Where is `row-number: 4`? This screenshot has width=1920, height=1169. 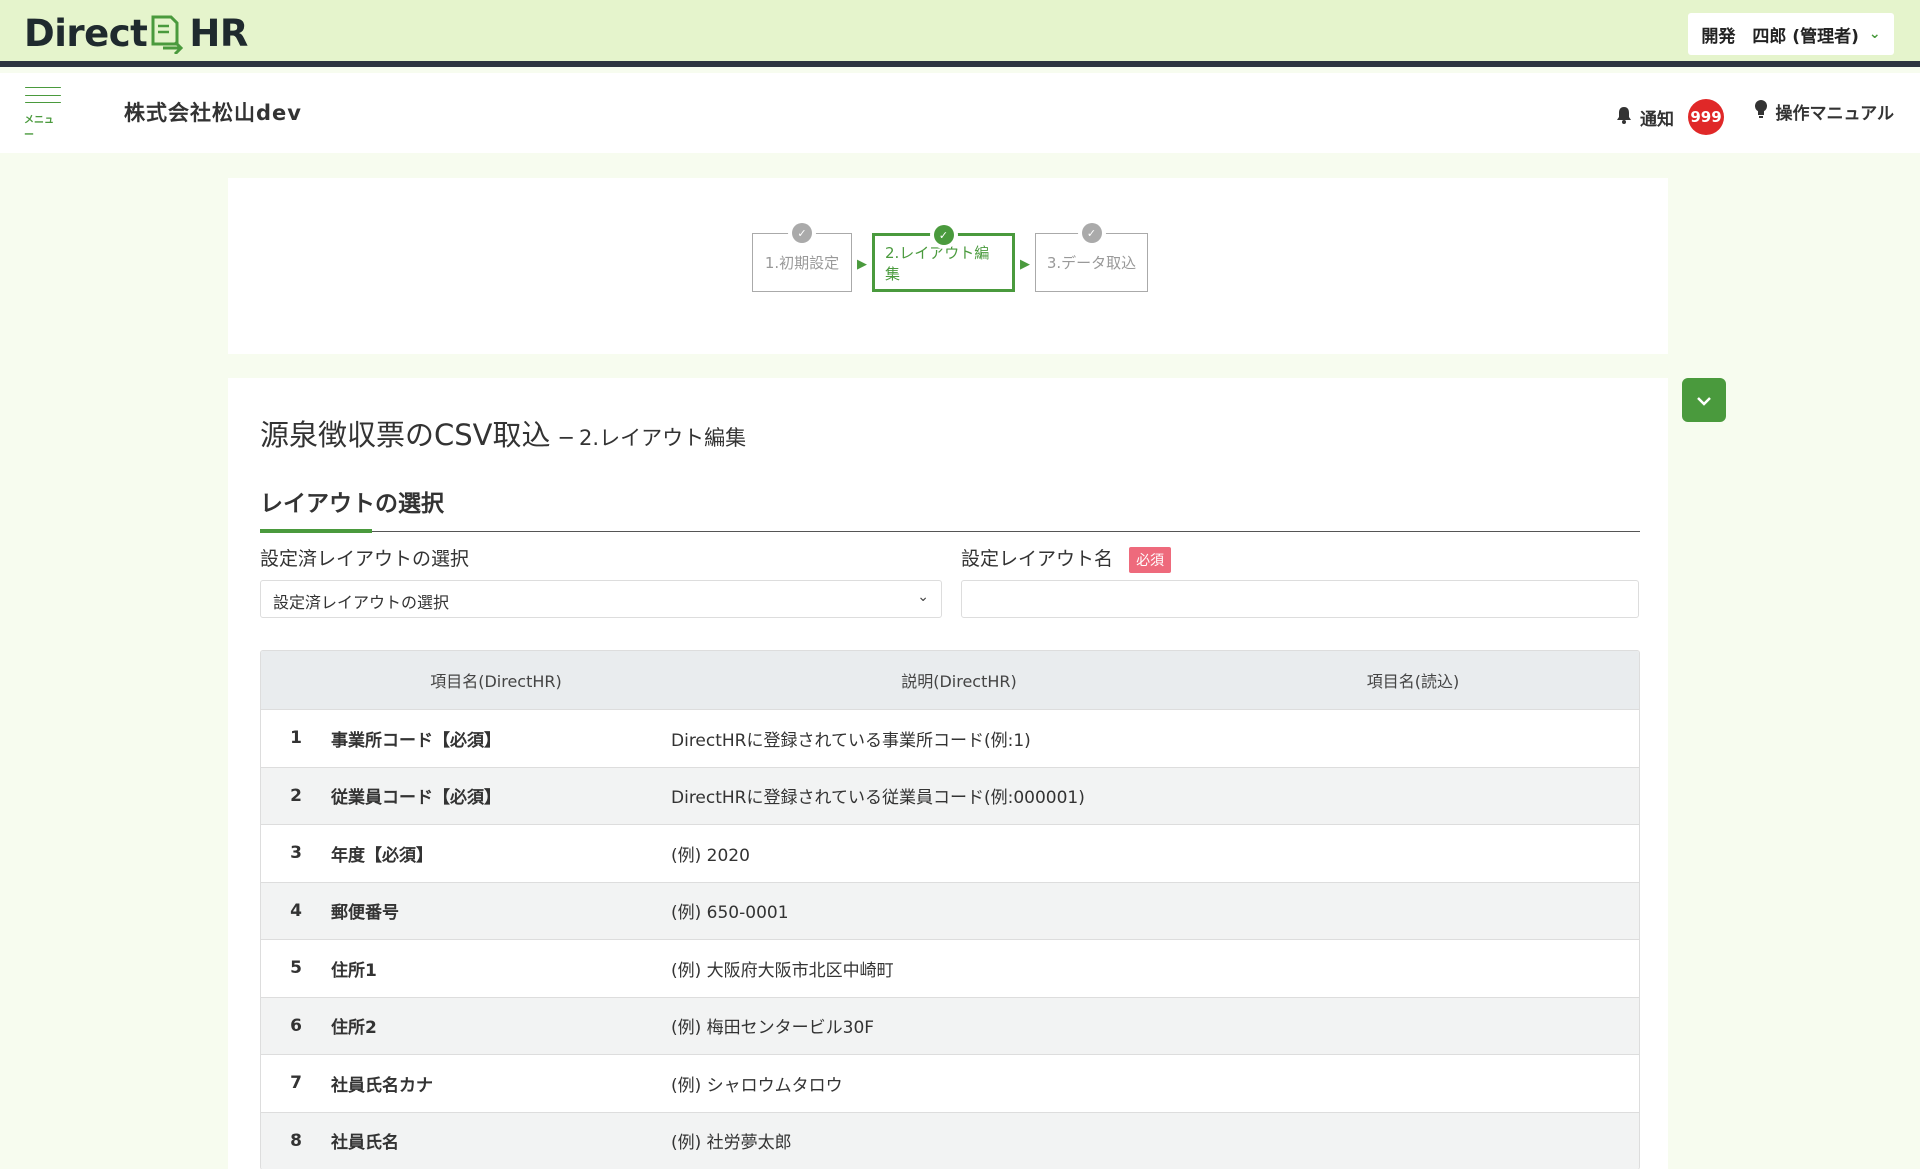
row-number: 4 is located at coordinates (296, 910).